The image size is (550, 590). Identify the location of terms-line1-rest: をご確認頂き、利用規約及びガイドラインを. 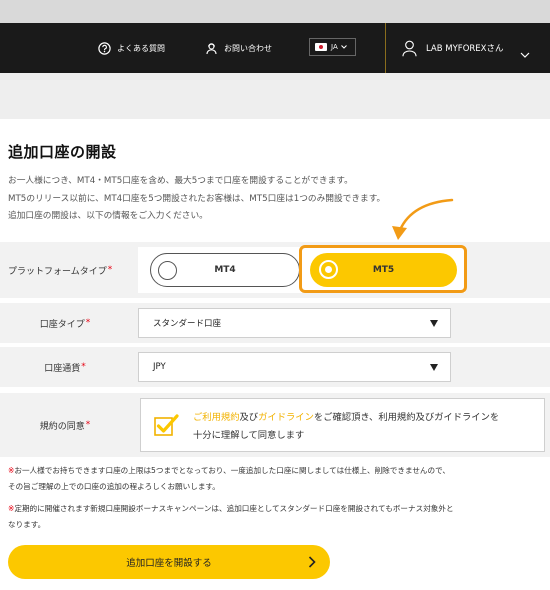
(406, 417).